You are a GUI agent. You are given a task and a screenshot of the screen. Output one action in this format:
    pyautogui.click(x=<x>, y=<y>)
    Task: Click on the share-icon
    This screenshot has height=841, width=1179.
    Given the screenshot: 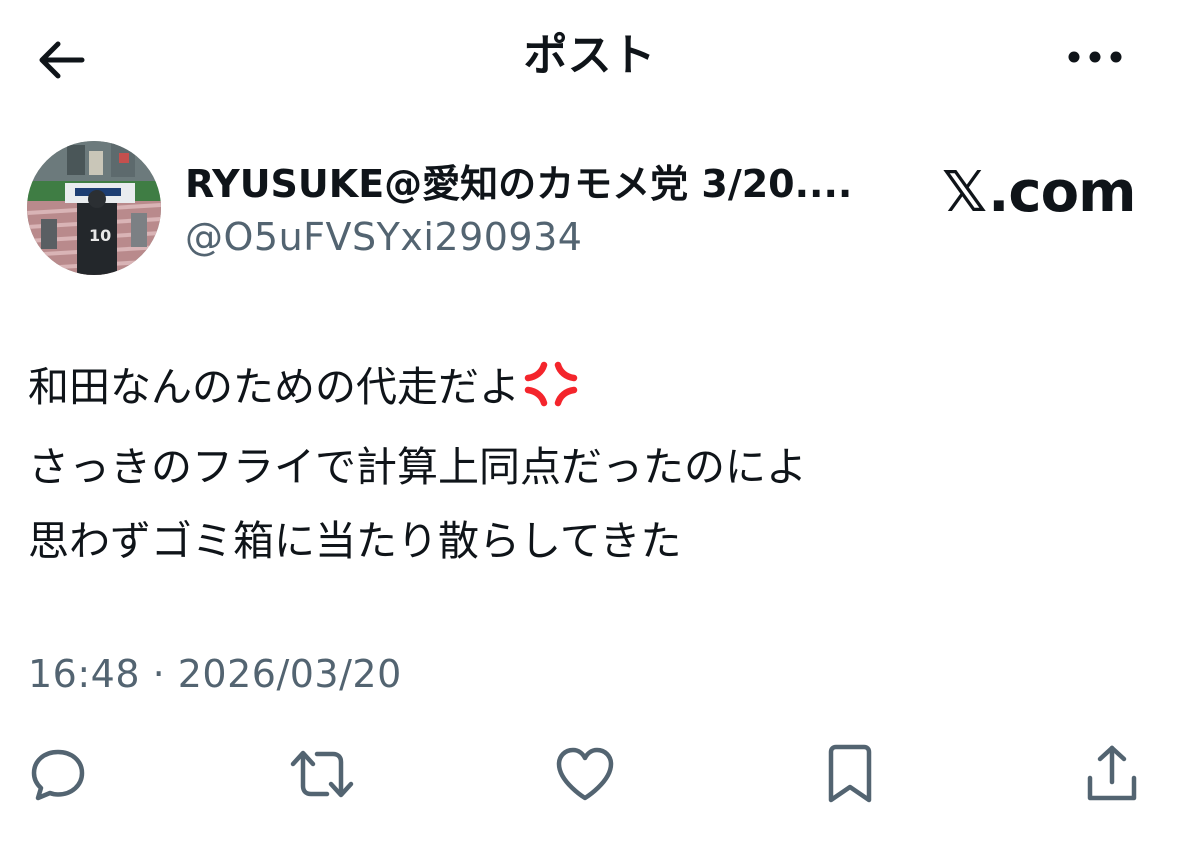 What is the action you would take?
    pyautogui.click(x=1112, y=773)
    